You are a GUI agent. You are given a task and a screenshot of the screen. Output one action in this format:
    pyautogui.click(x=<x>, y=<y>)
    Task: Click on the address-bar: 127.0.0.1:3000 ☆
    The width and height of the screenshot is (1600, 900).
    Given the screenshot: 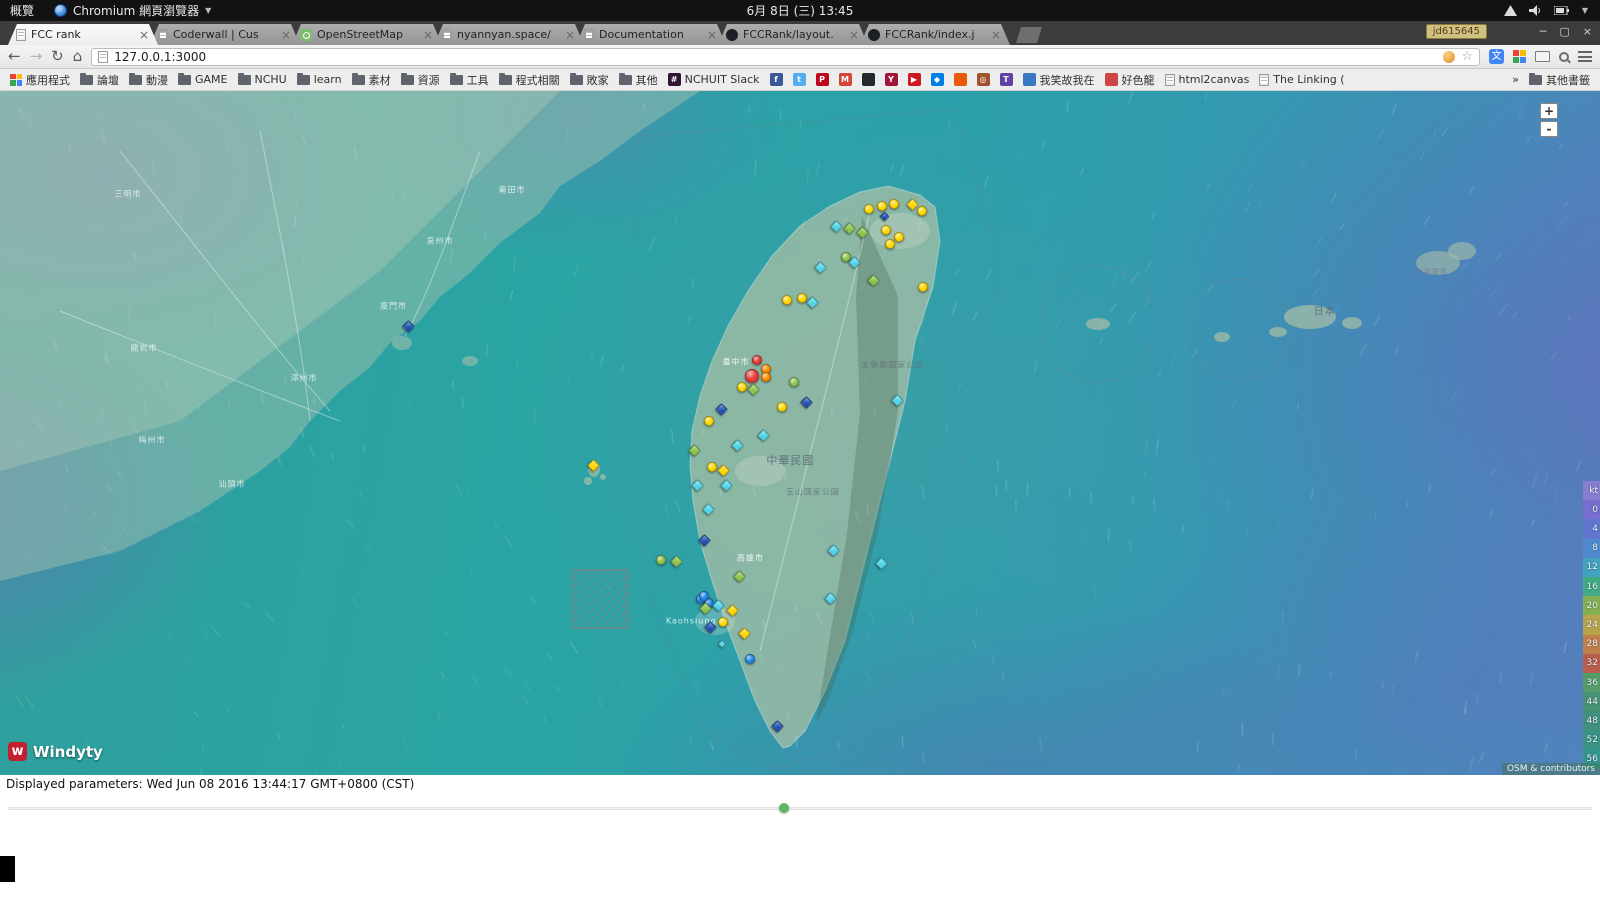 What is the action you would take?
    pyautogui.click(x=785, y=56)
    